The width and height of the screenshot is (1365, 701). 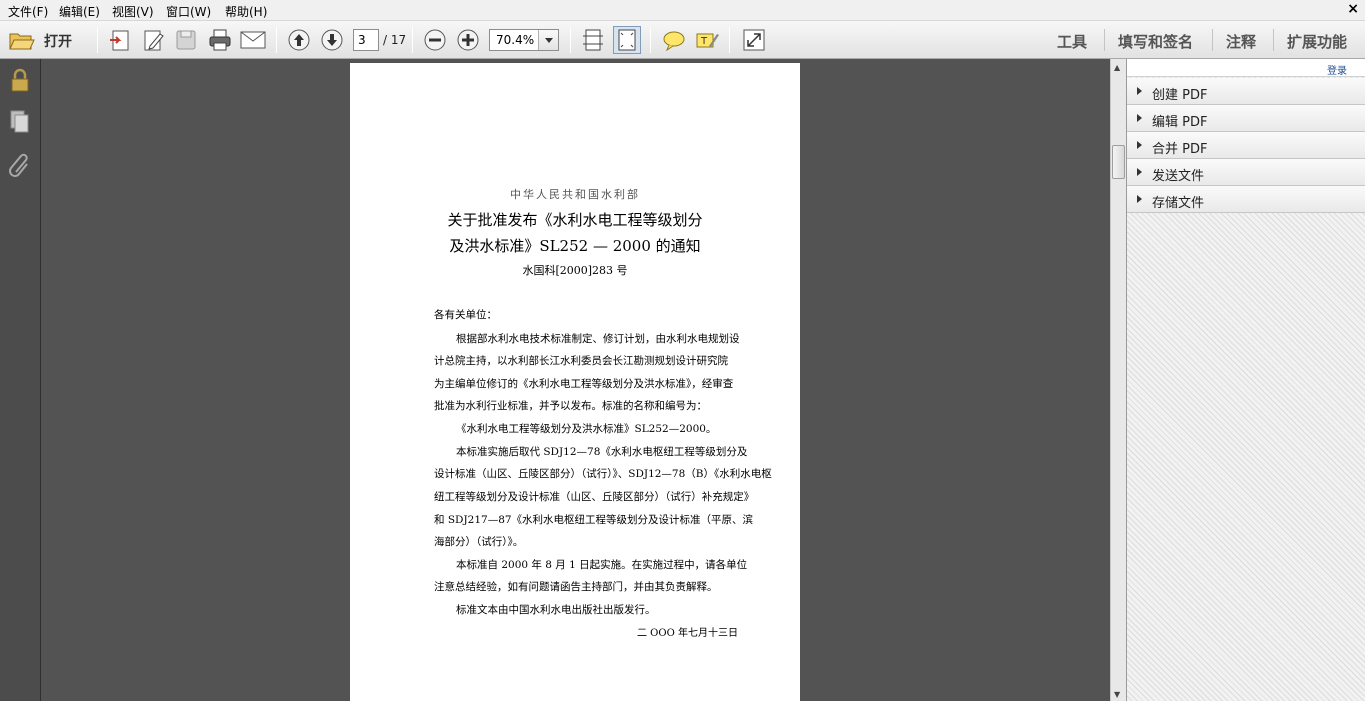 I want to click on edit-icon, so click(x=154, y=40).